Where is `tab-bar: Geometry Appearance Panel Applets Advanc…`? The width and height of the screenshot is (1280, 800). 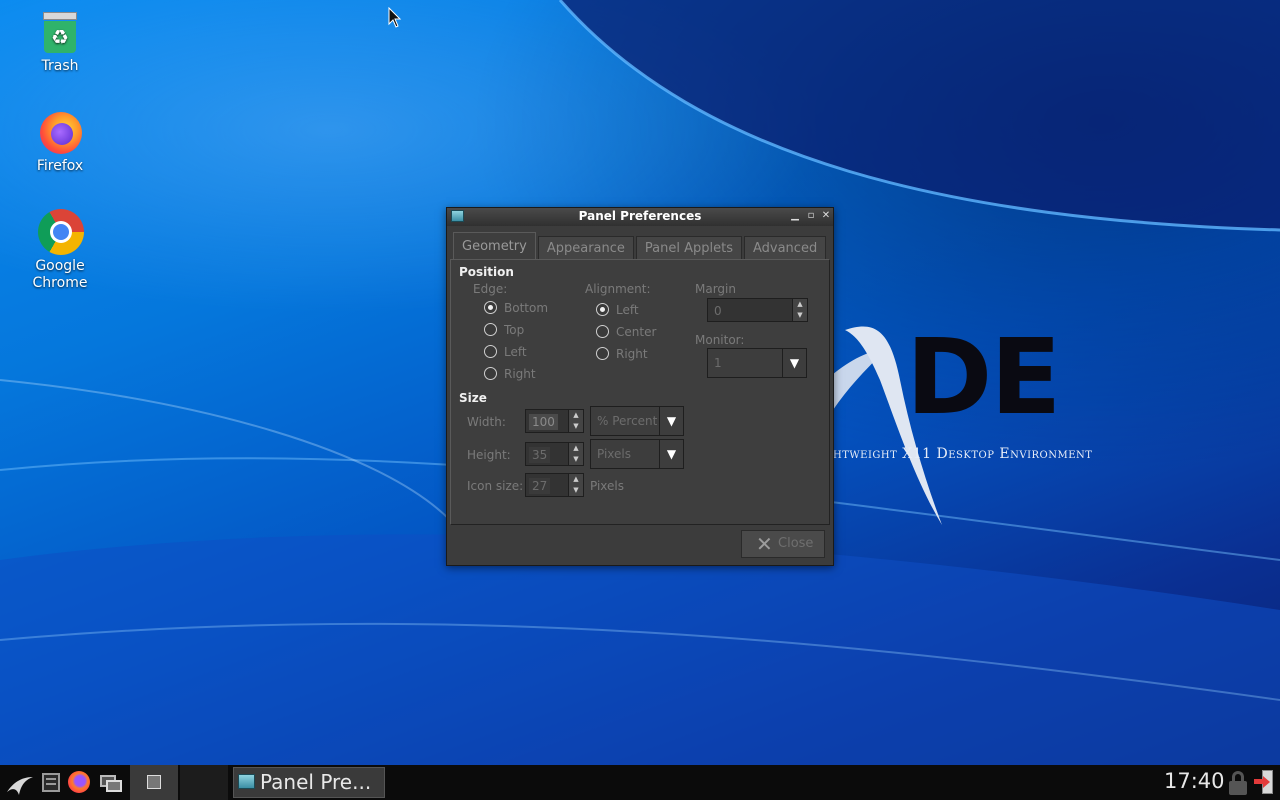 tab-bar: Geometry Appearance Panel Applets Advanc… is located at coordinates (640, 246).